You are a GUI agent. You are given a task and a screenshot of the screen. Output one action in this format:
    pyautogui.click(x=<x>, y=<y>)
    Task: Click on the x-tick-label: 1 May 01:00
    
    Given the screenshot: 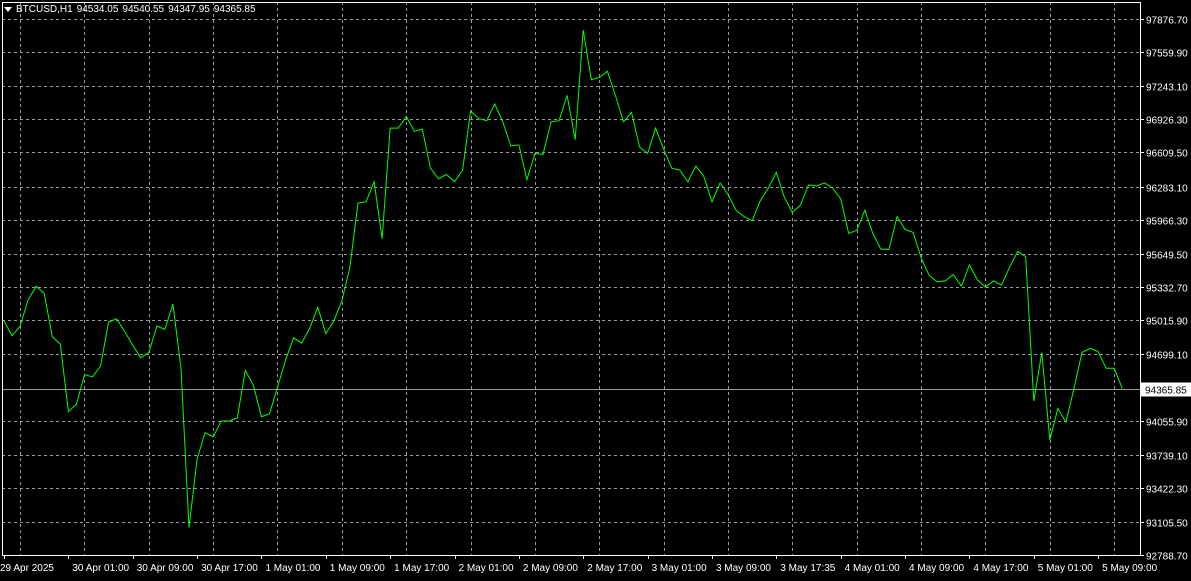 What is the action you would take?
    pyautogui.click(x=292, y=568)
    